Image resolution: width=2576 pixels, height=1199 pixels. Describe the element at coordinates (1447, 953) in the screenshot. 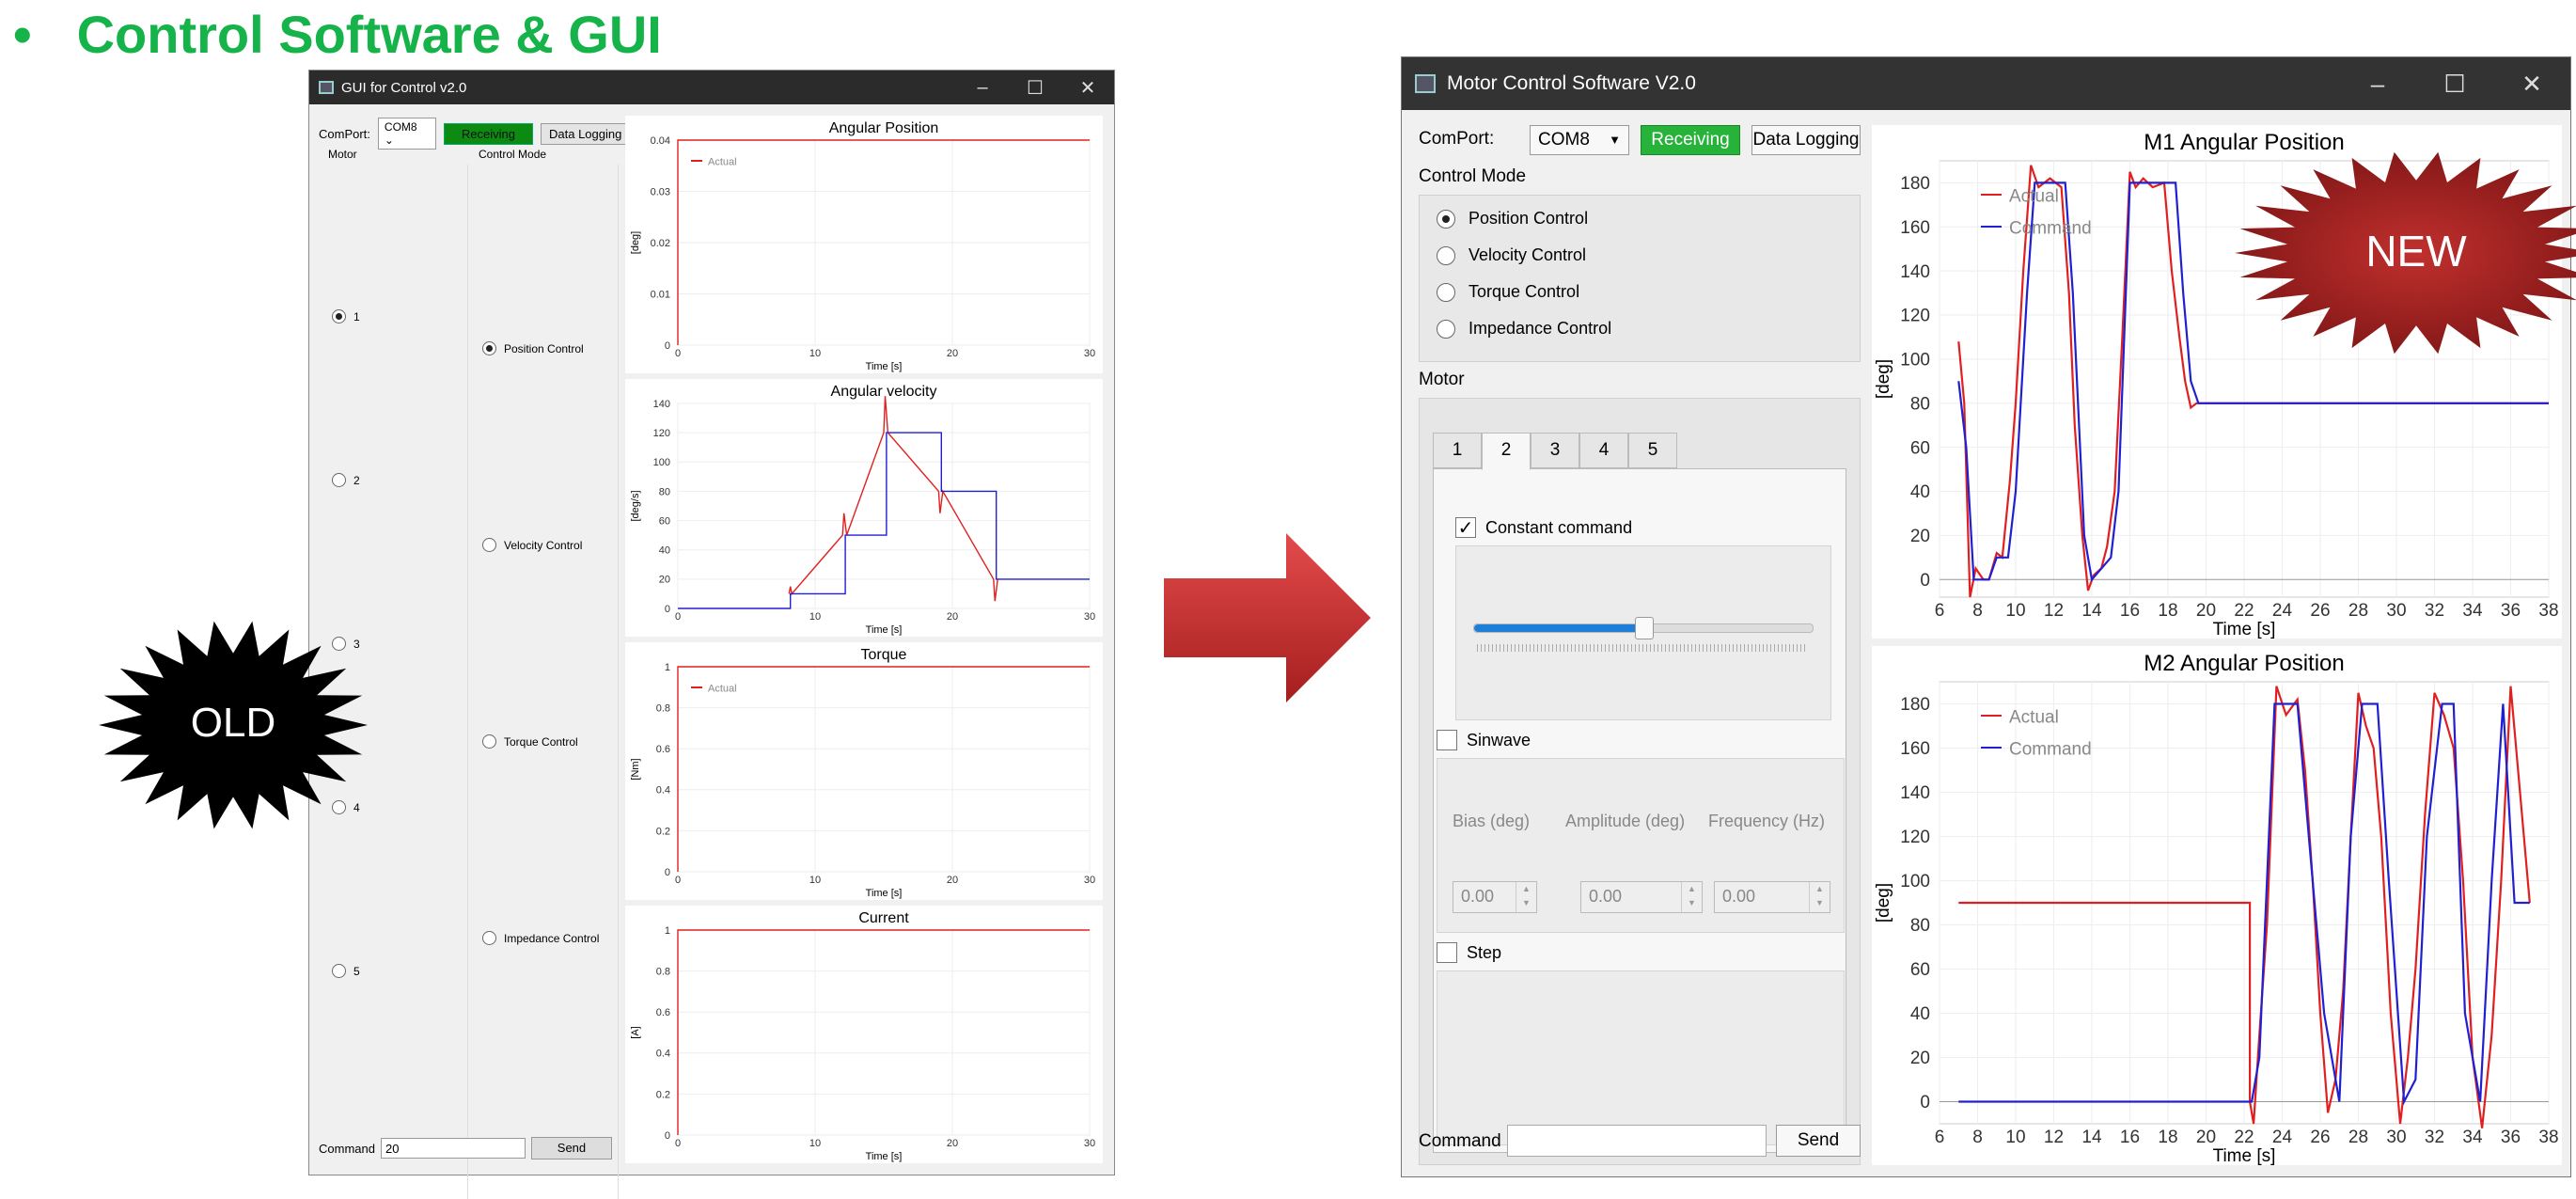

I see `step-checkbox` at that location.